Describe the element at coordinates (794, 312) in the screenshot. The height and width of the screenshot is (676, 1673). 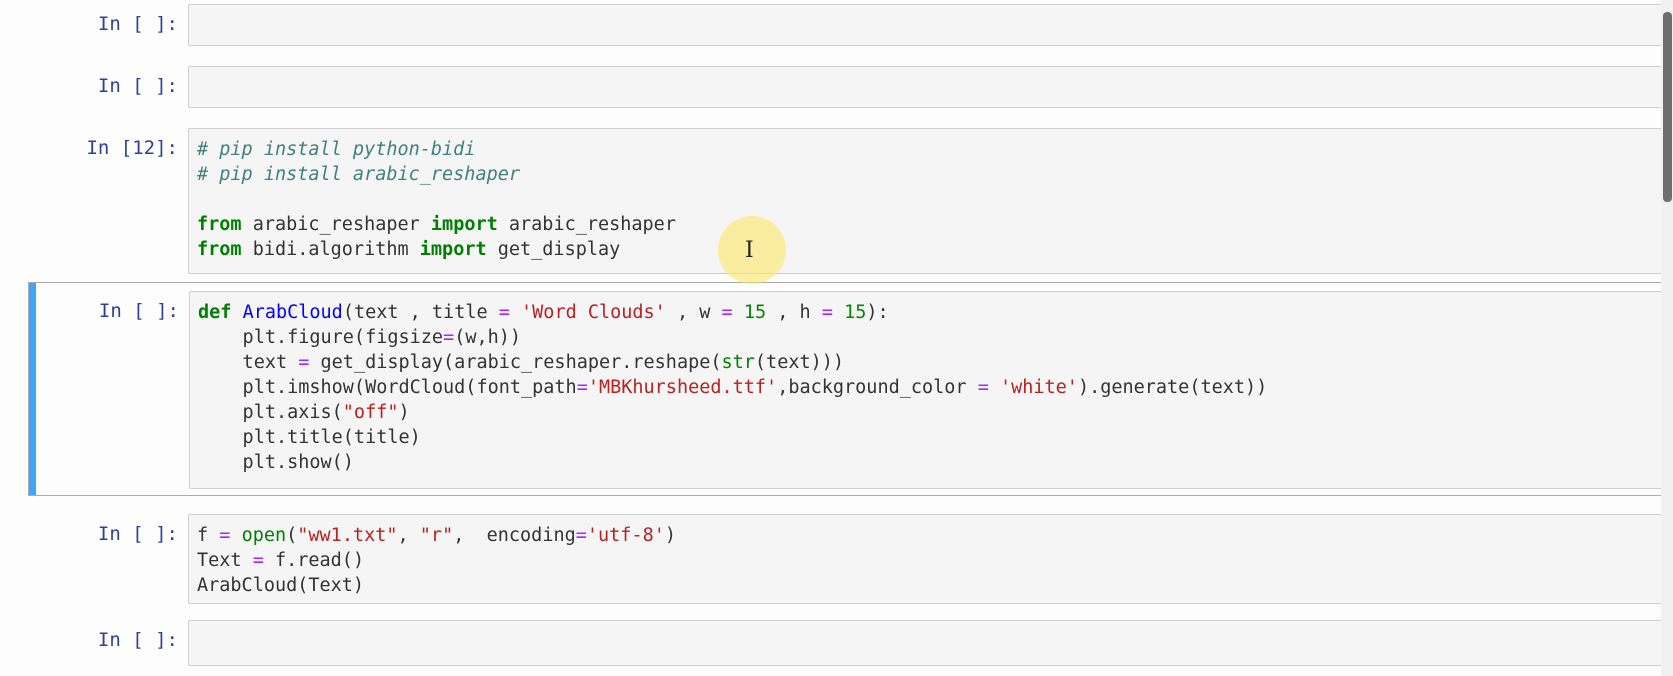
I see `code-token: , h` at that location.